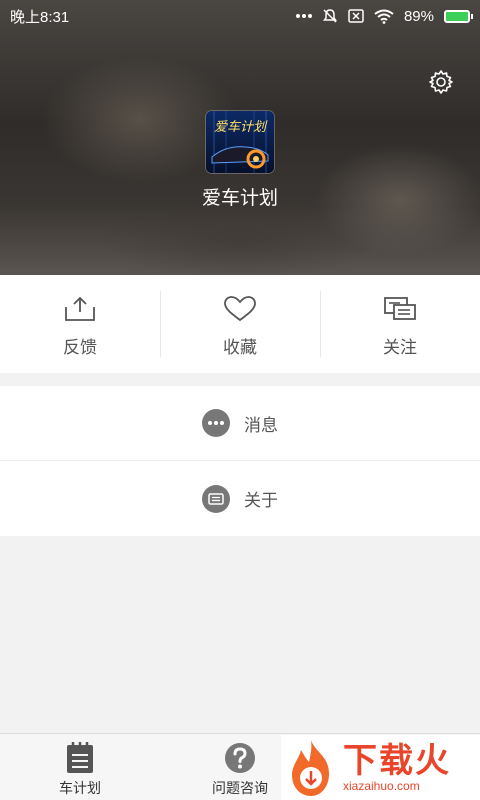  I want to click on tab-car-plan: 车计划, so click(80, 767).